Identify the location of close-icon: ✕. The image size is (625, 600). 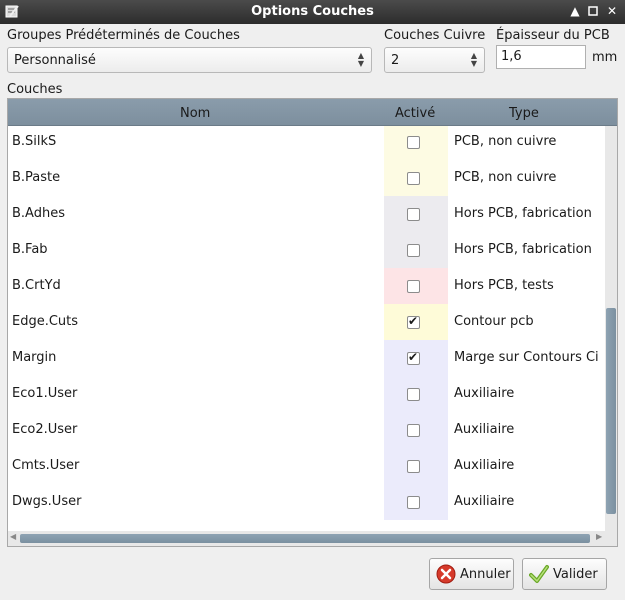
(612, 11).